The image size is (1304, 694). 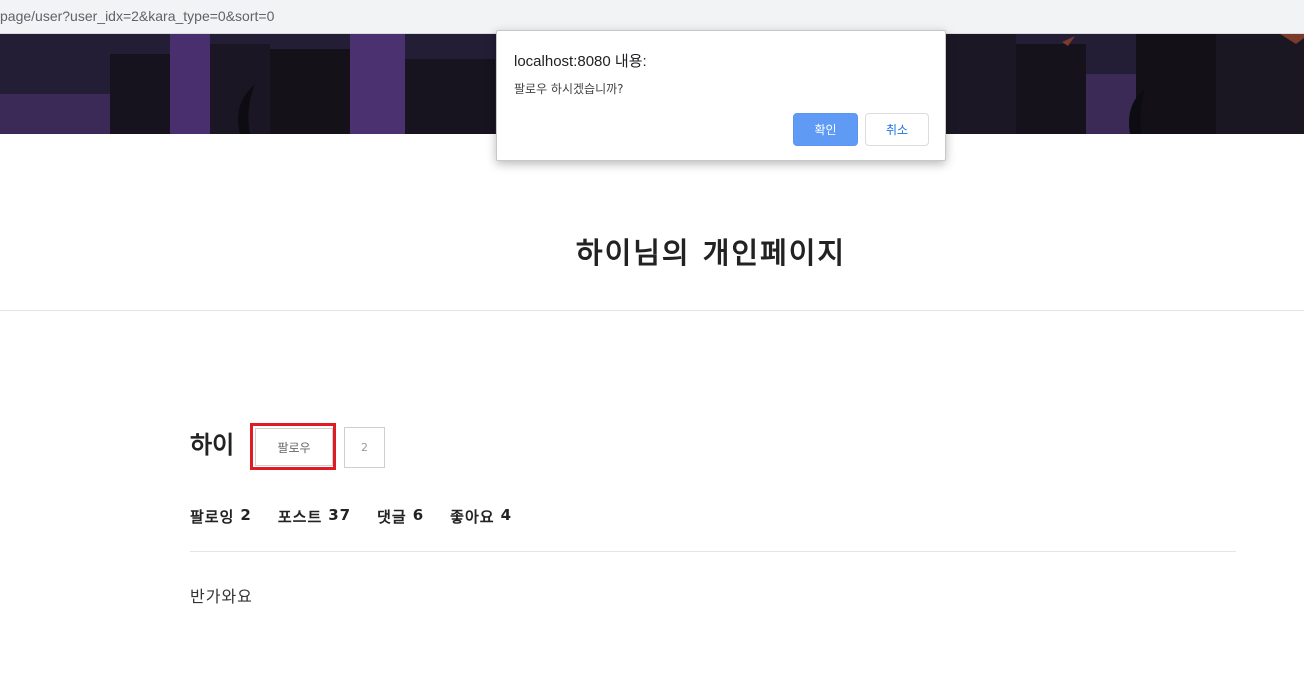 What do you see at coordinates (294, 447) in the screenshot?
I see `follow-button: 팔로우` at bounding box center [294, 447].